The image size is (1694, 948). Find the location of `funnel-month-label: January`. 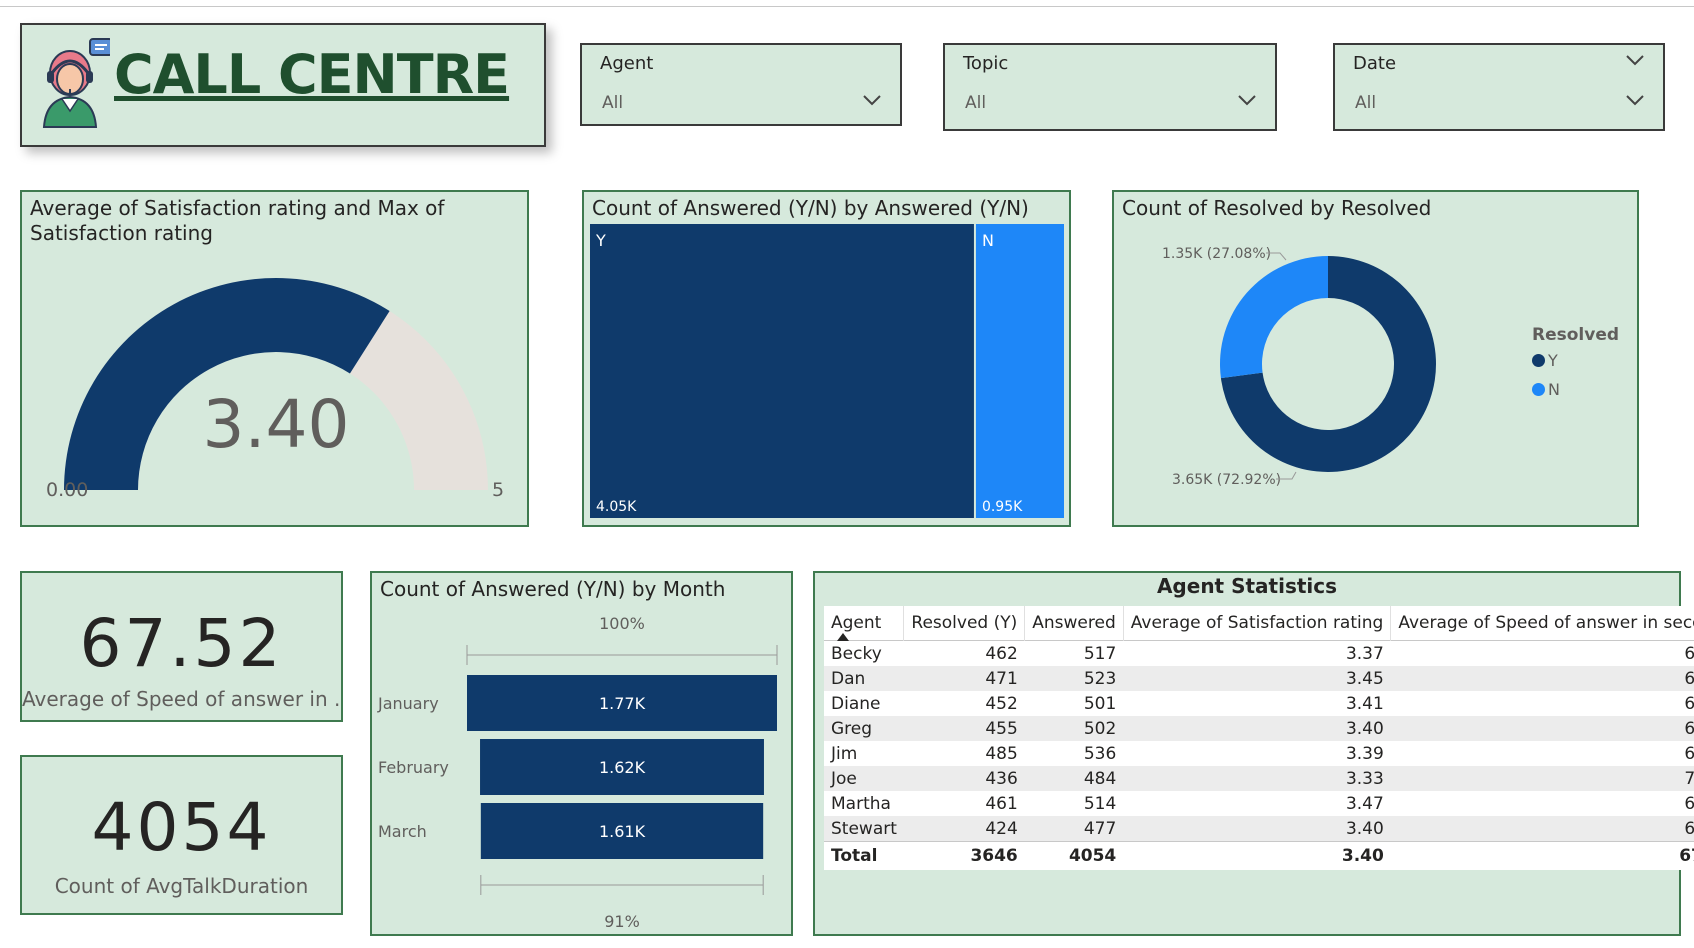

funnel-month-label: January is located at coordinates (408, 703).